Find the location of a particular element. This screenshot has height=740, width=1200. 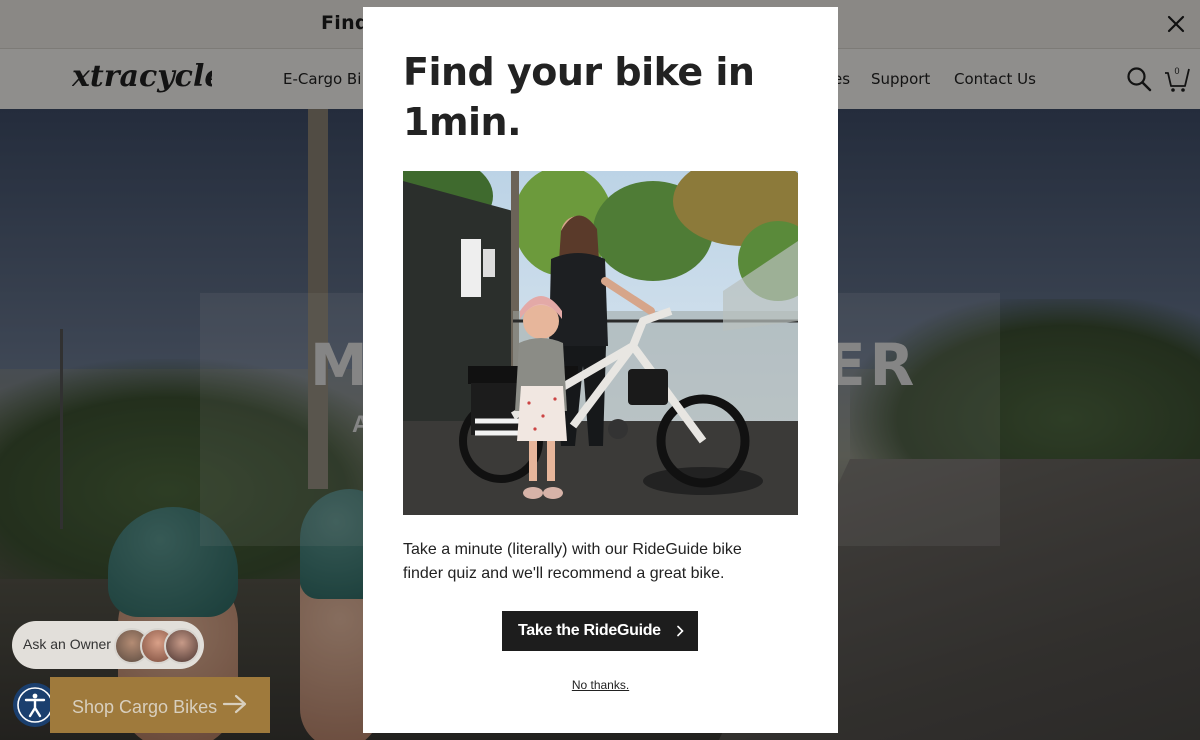

shop-cargo-bikes-label: Shop Cargo Bikes is located at coordinates (145, 707).